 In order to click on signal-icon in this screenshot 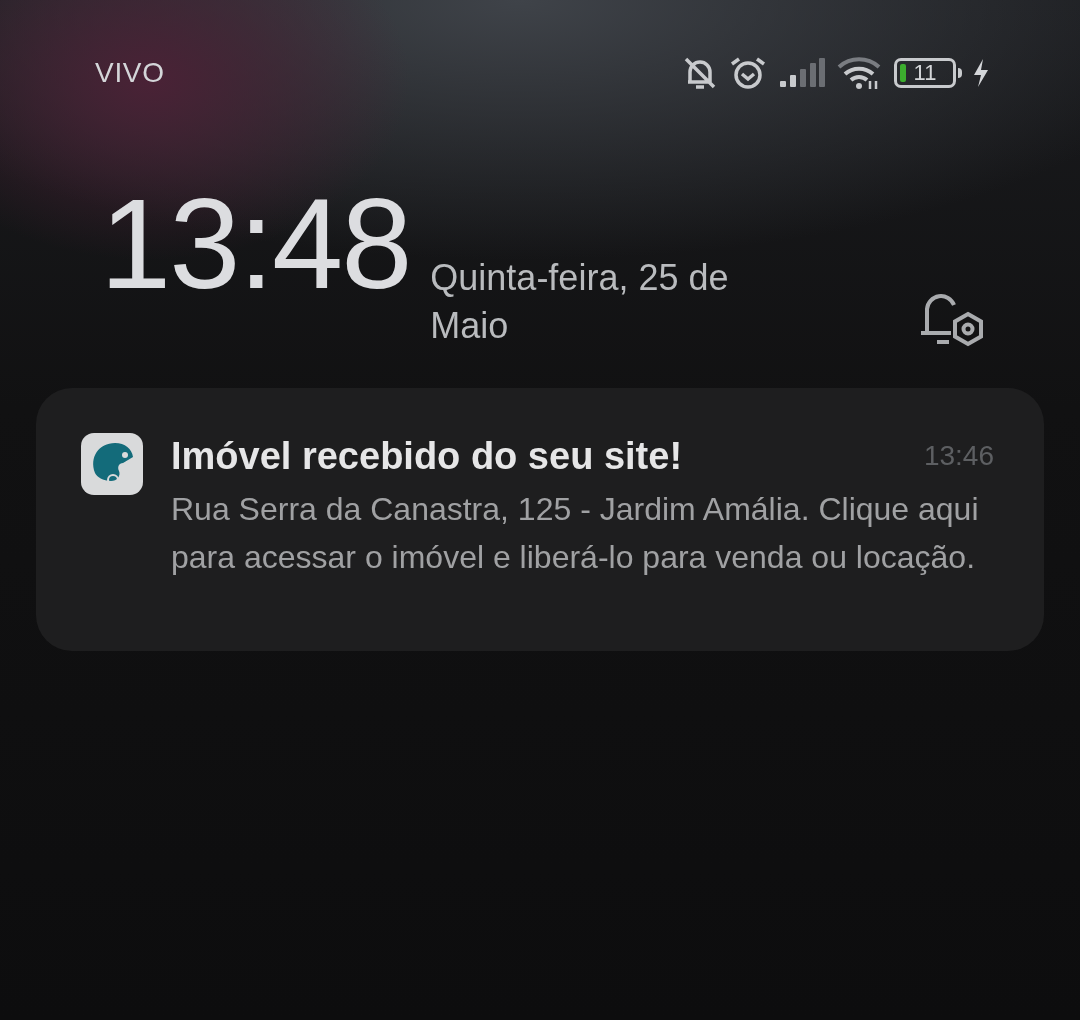, I will do `click(802, 73)`.